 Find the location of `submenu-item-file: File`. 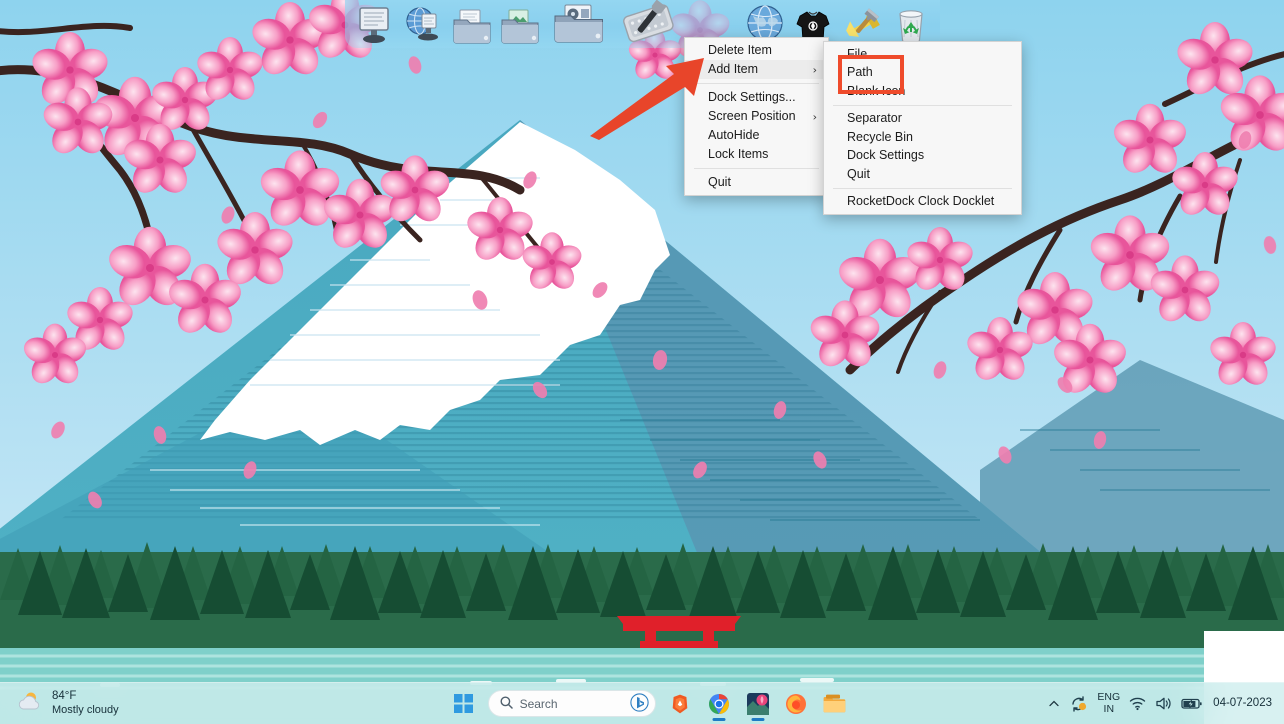

submenu-item-file: File is located at coordinates (922, 54).